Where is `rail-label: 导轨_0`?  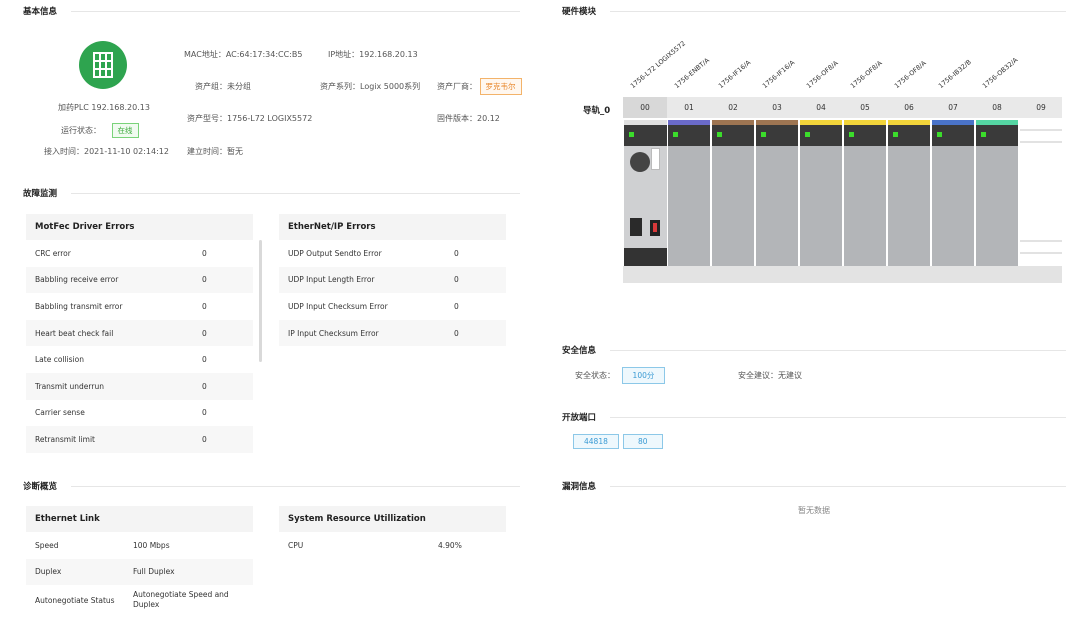
rail-label: 导轨_0 is located at coordinates (597, 111).